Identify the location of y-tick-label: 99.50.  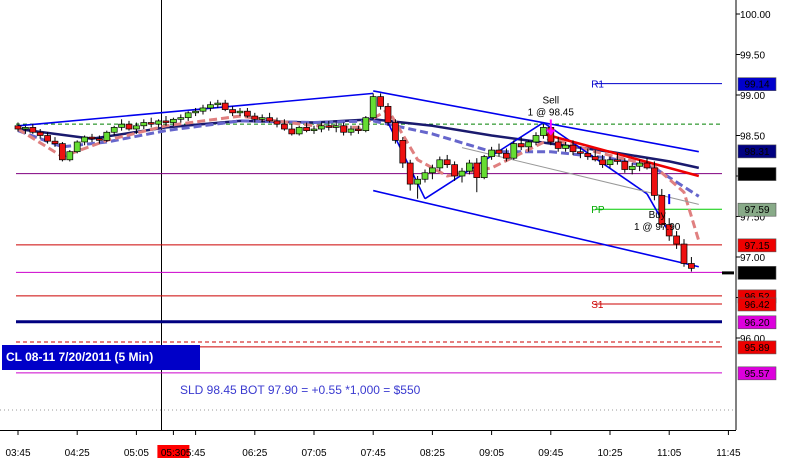
(752, 56).